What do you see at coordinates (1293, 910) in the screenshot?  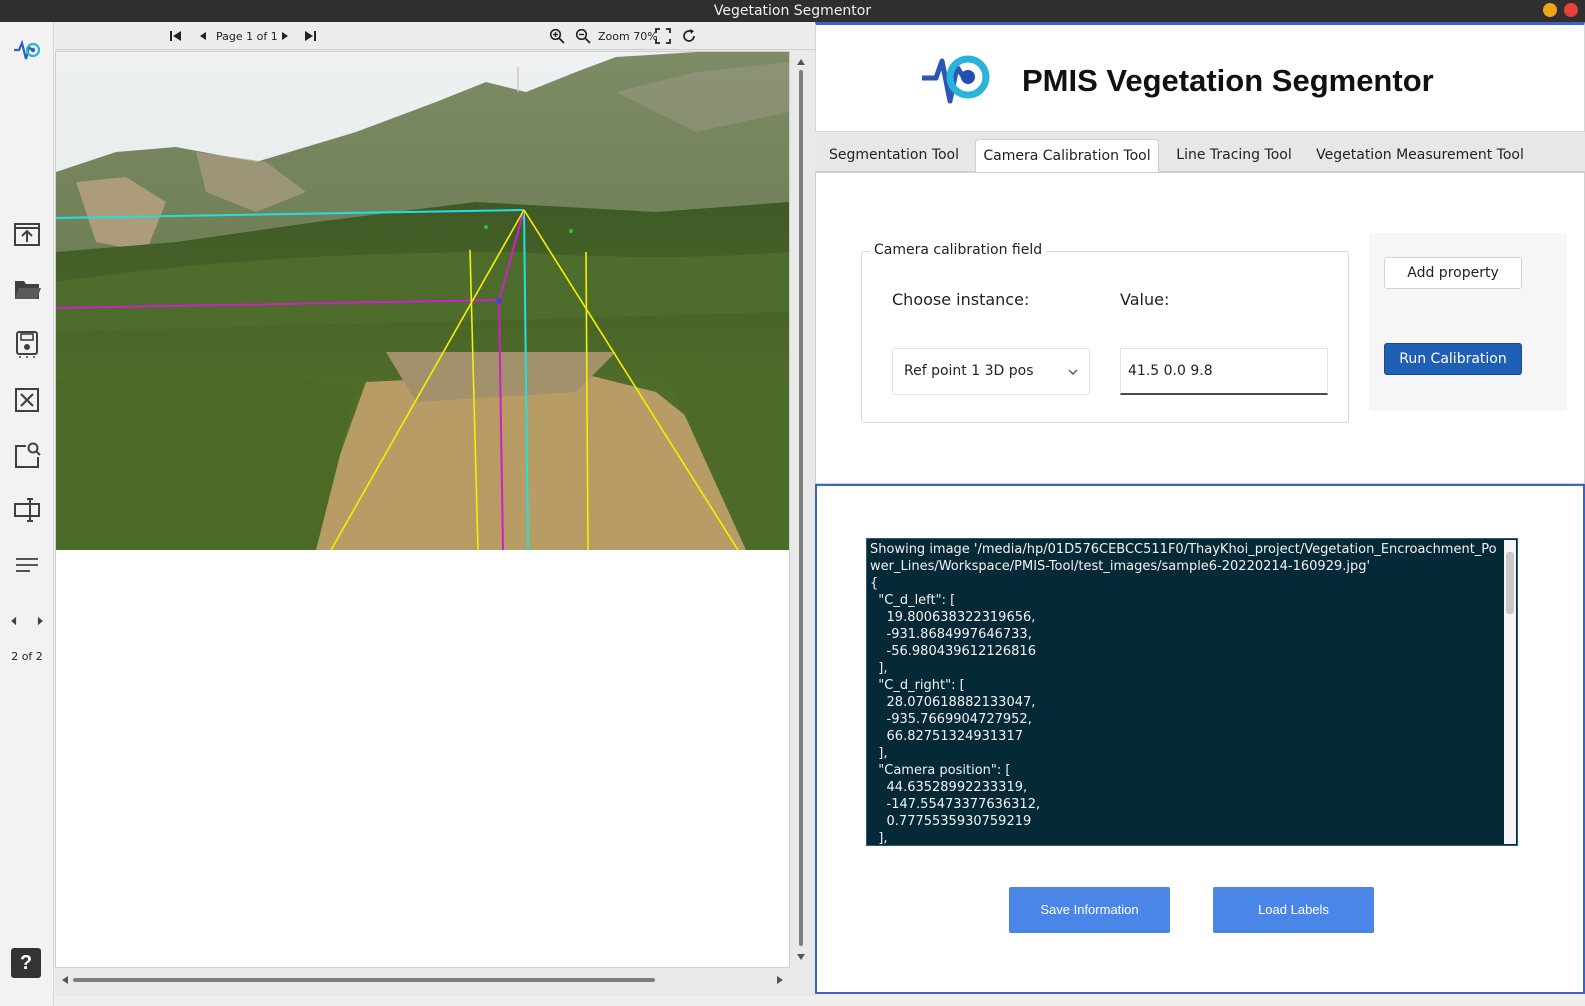 I see `load-labels-button: Load Labels` at bounding box center [1293, 910].